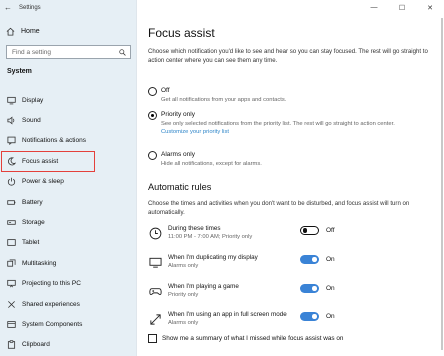 The width and height of the screenshot is (444, 356). I want to click on close-button: ✕, so click(430, 7).